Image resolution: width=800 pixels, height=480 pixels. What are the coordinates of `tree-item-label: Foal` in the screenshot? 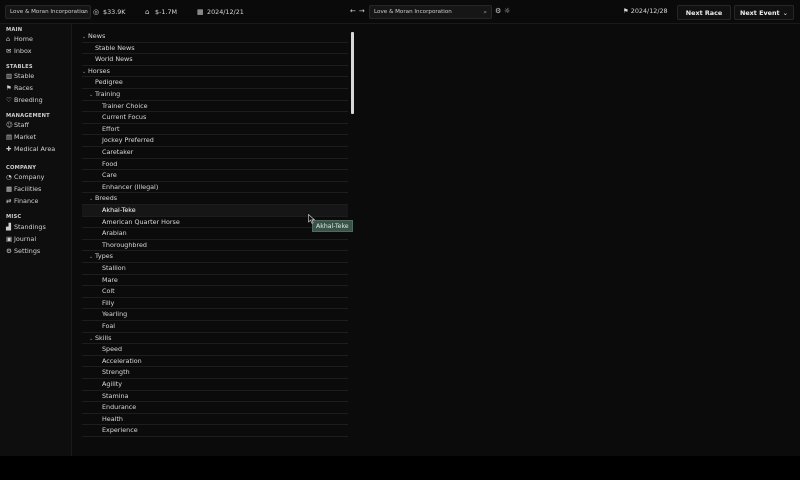 It's located at (109, 326).